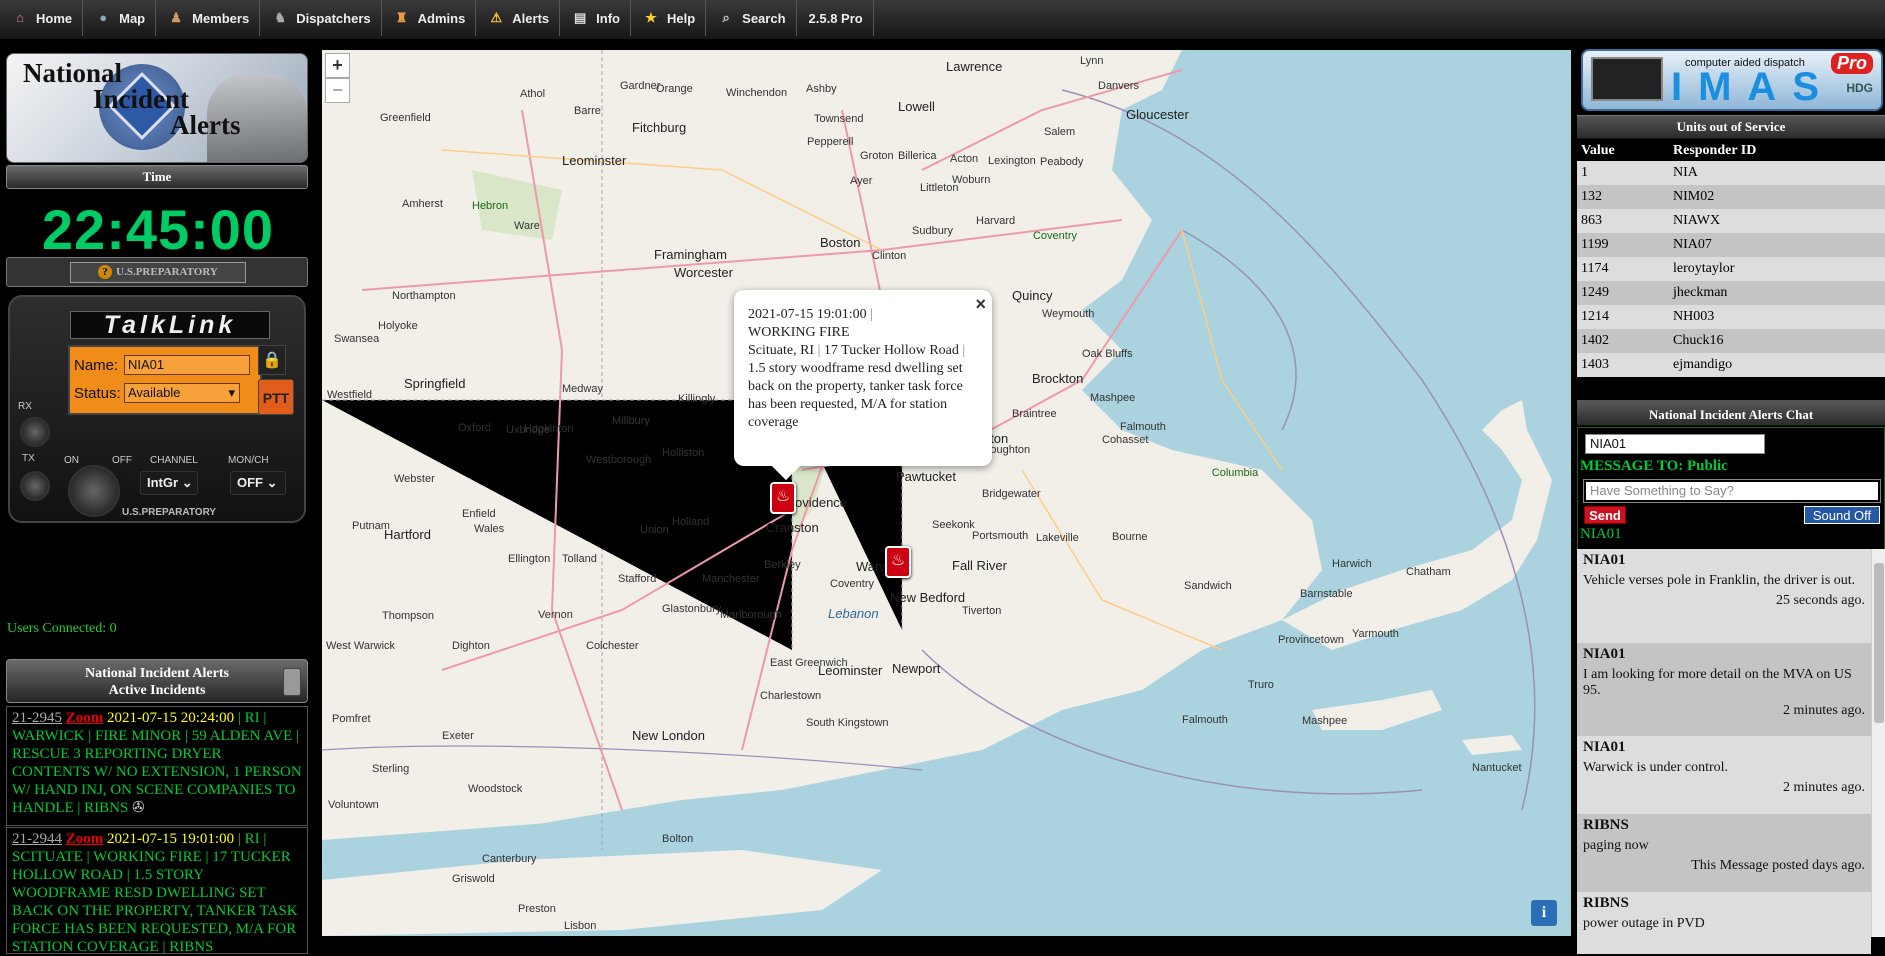 This screenshot has height=956, width=1885. Describe the element at coordinates (187, 365) in the screenshot. I see `name-field: NIA01` at that location.